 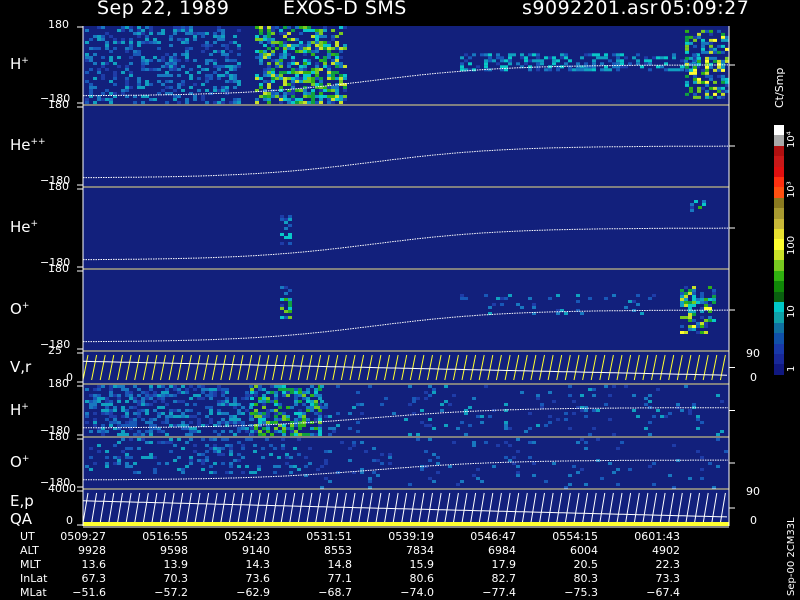 I want to click on orbit-value: 77.1, so click(x=340, y=578).